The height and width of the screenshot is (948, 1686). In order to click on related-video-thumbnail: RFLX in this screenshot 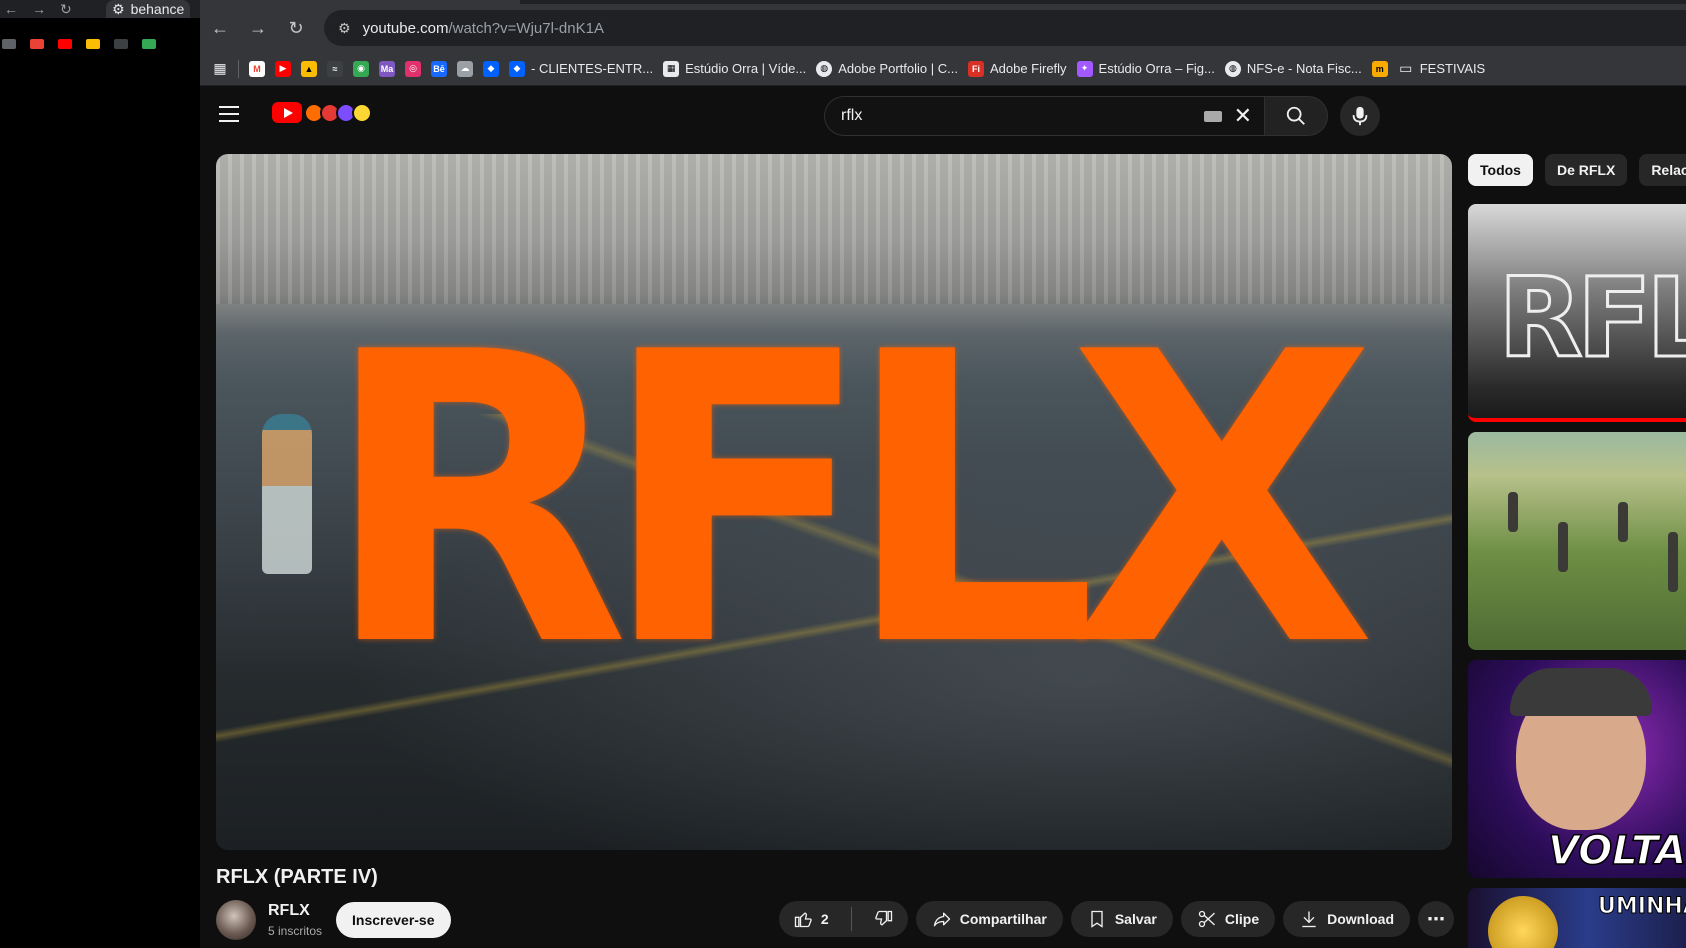, I will do `click(1577, 313)`.